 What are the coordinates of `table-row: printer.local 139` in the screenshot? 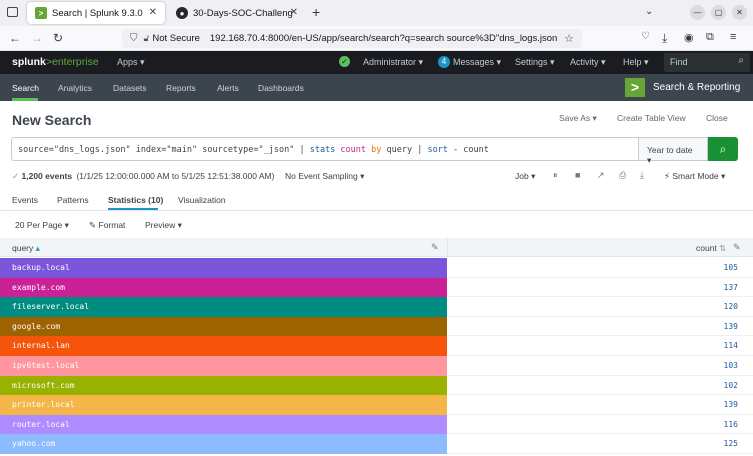 It's located at (376, 405).